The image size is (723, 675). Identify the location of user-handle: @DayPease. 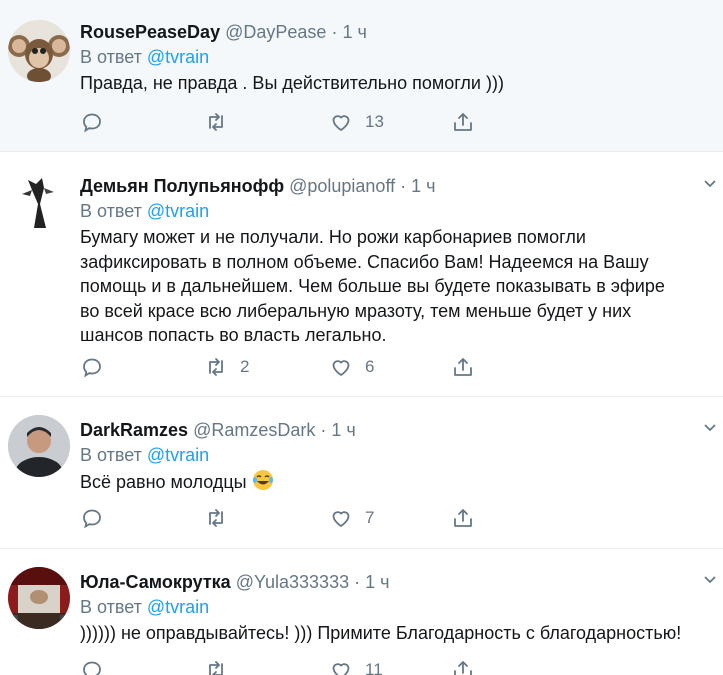
(275, 32).